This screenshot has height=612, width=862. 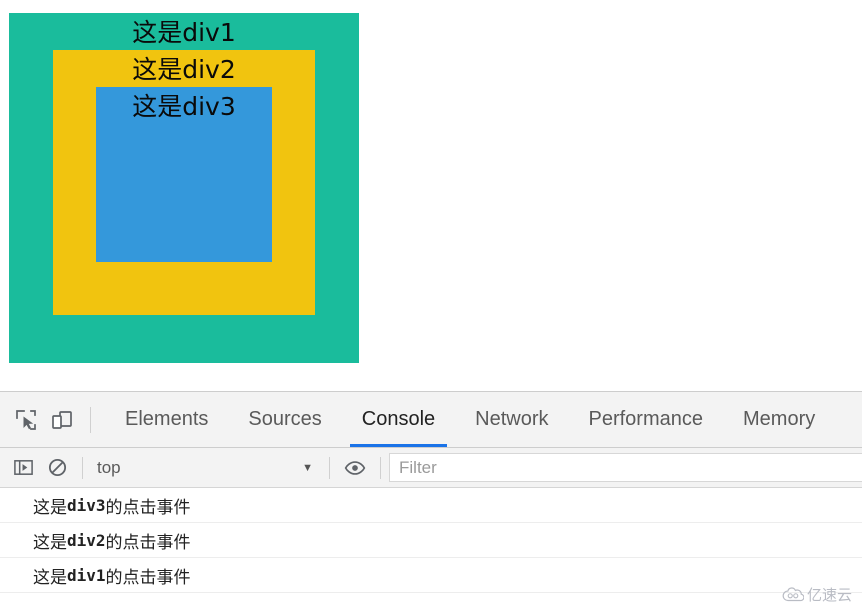 What do you see at coordinates (86, 575) in the screenshot?
I see `message-text-code: div1` at bounding box center [86, 575].